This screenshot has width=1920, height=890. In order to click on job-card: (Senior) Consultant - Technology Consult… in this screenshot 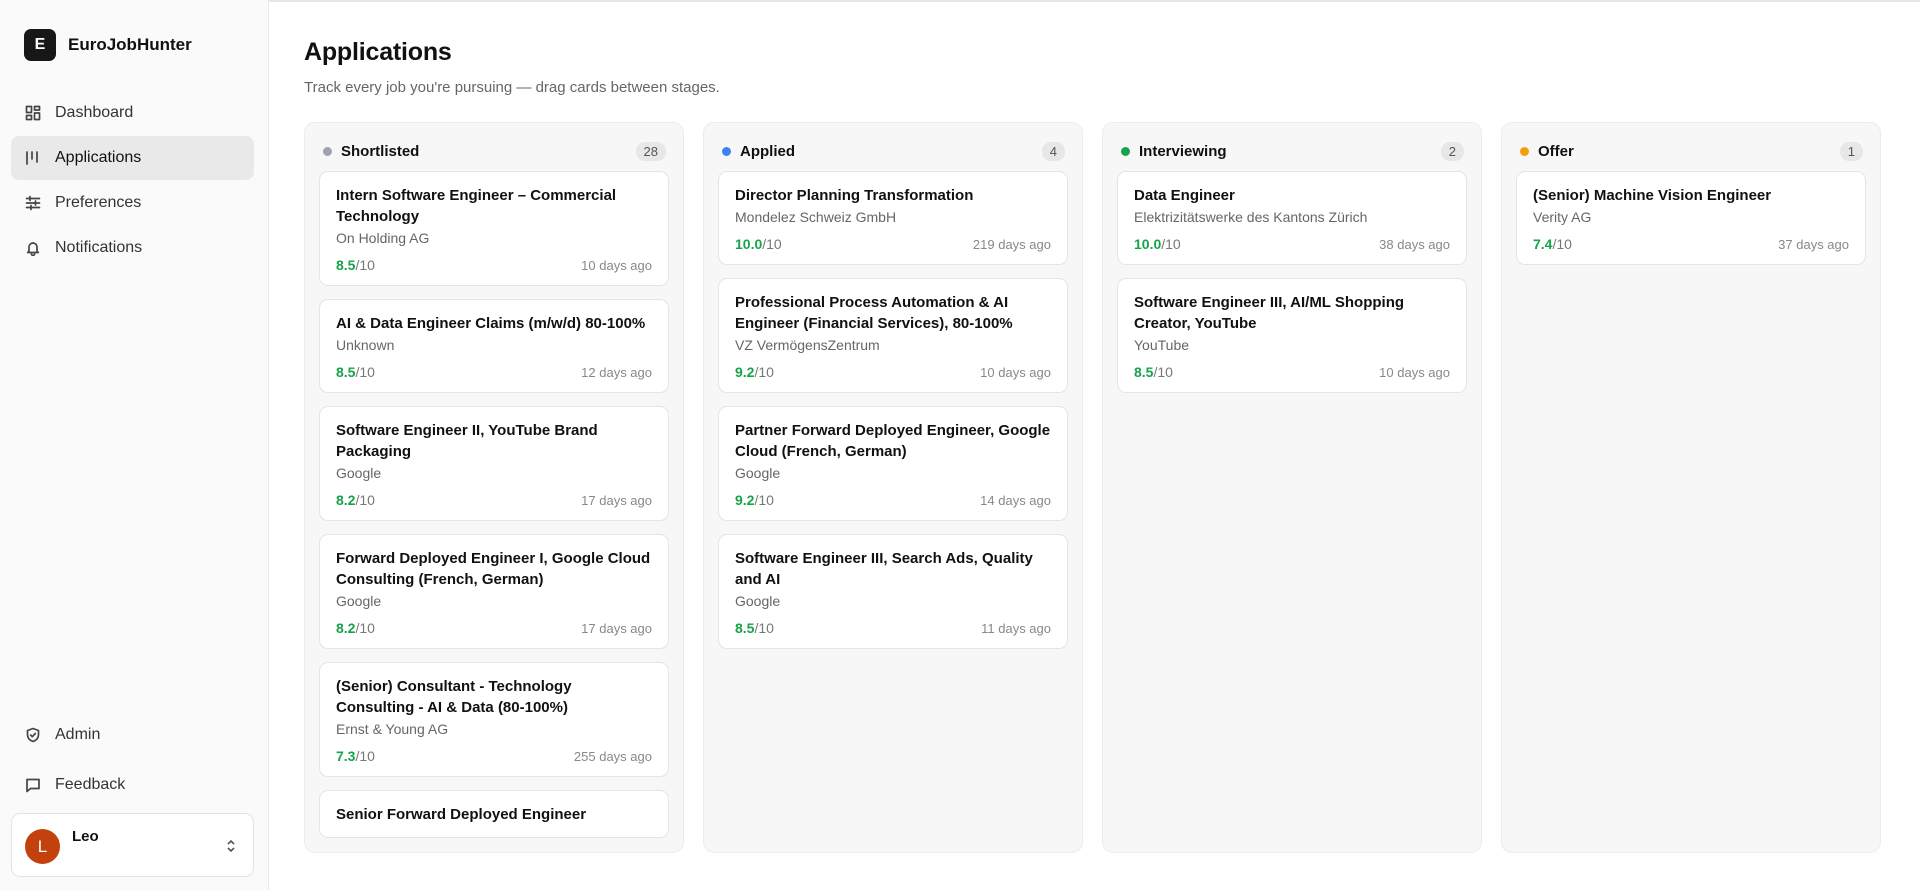, I will do `click(494, 719)`.